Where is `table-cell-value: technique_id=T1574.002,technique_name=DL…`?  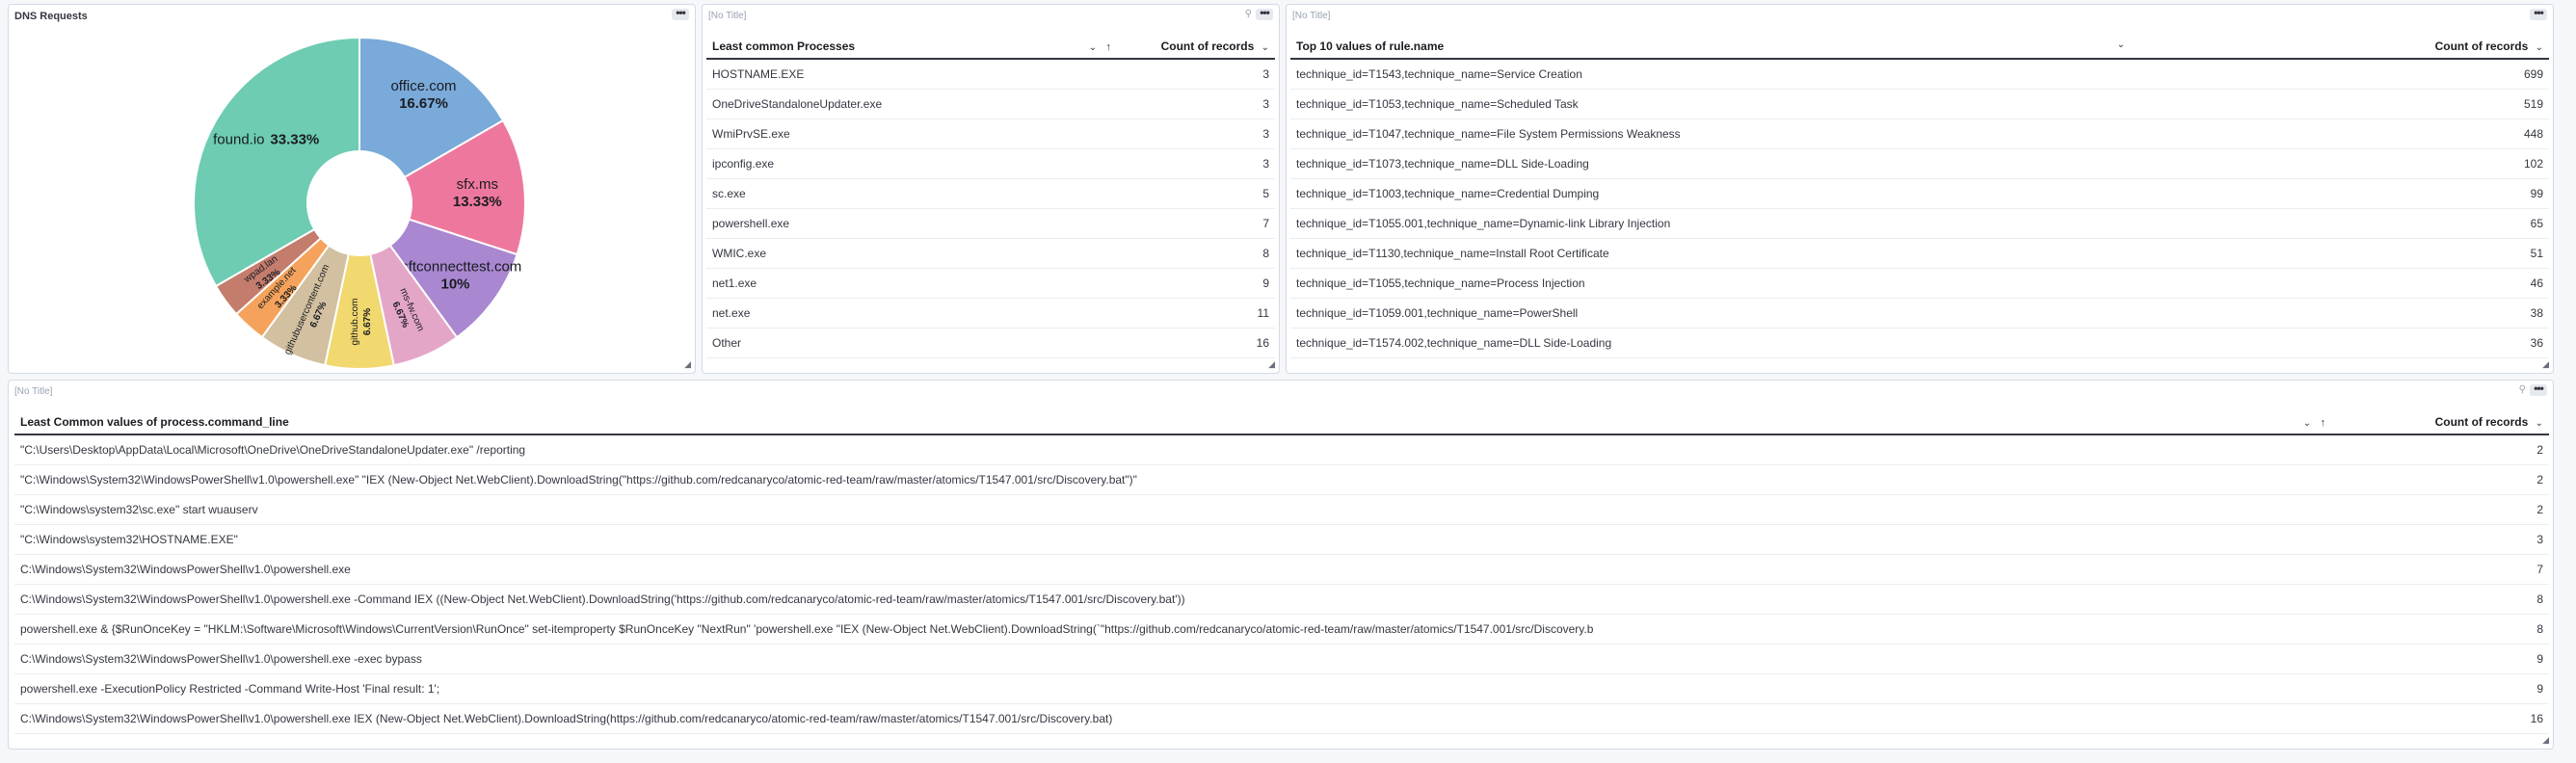 table-cell-value: technique_id=T1574.002,technique_name=DL… is located at coordinates (1712, 343).